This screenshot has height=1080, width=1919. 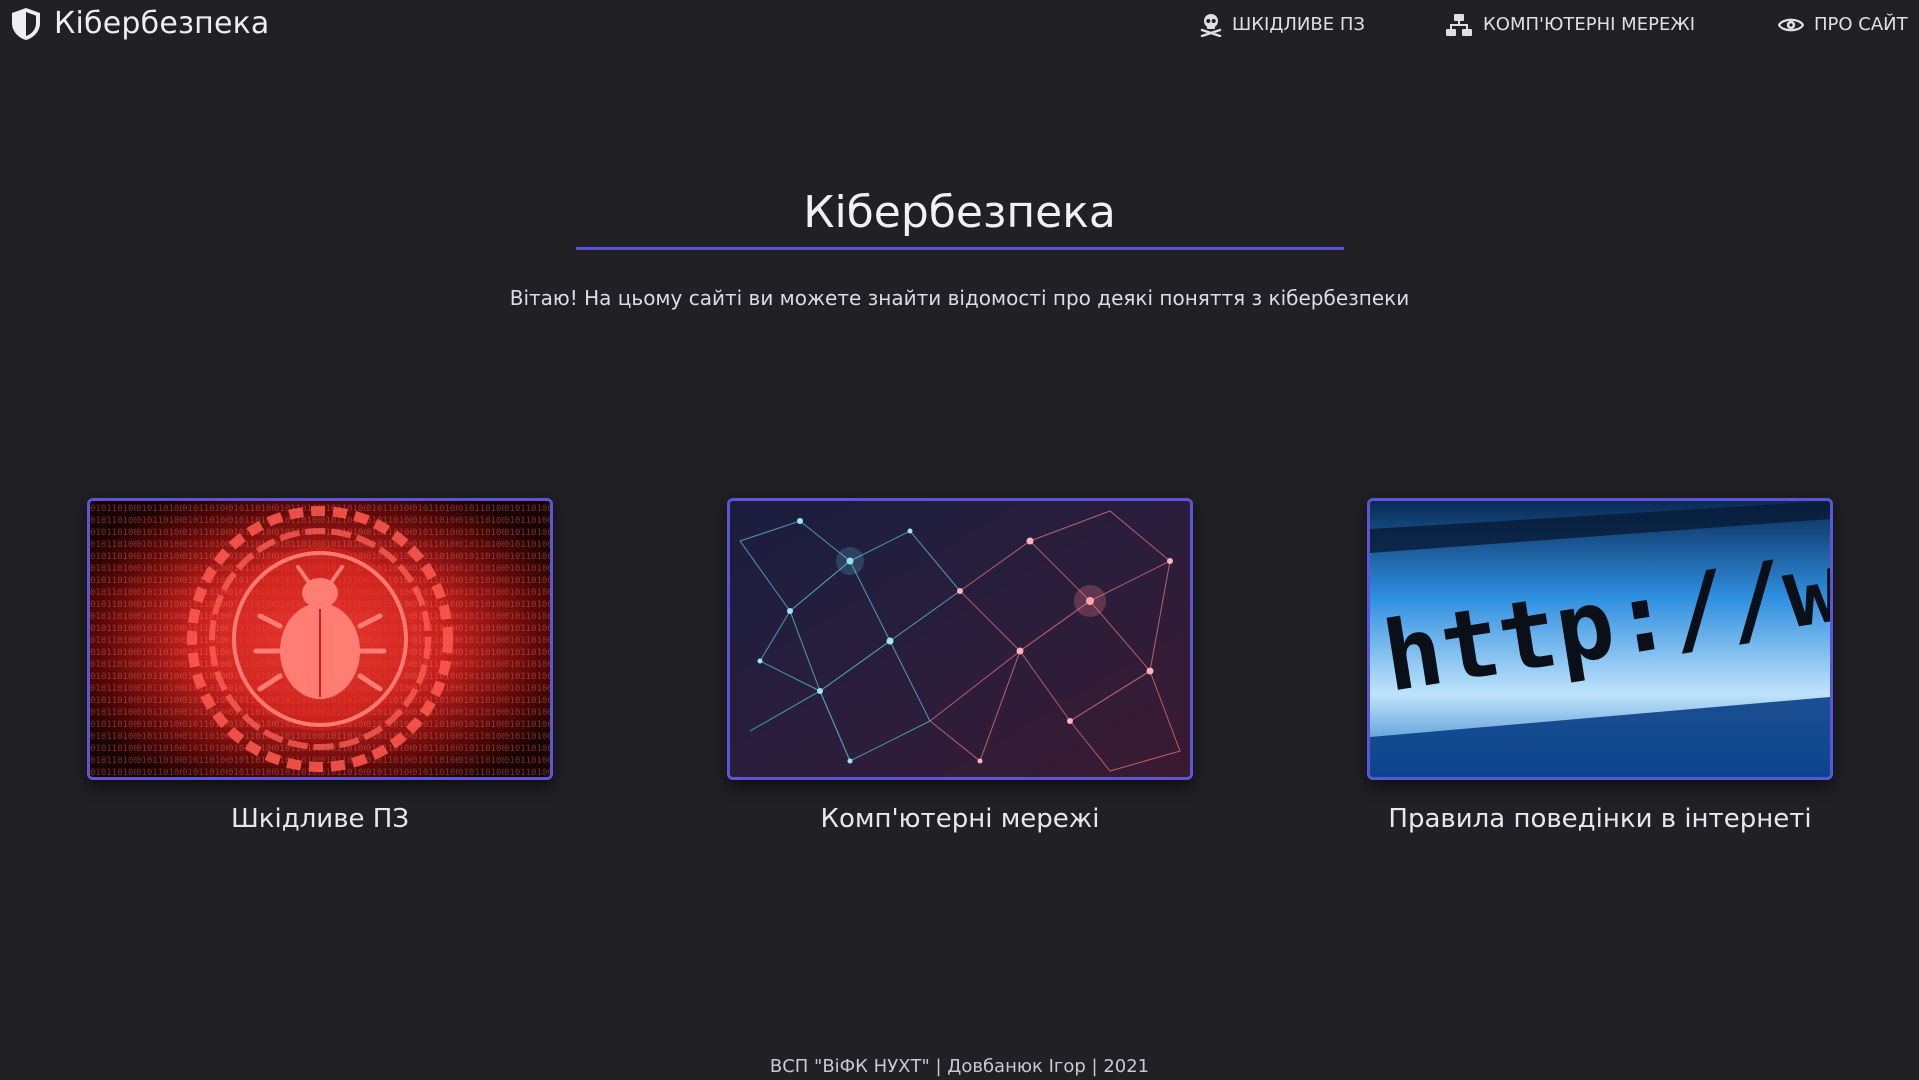 I want to click on network-icon, so click(x=1459, y=25).